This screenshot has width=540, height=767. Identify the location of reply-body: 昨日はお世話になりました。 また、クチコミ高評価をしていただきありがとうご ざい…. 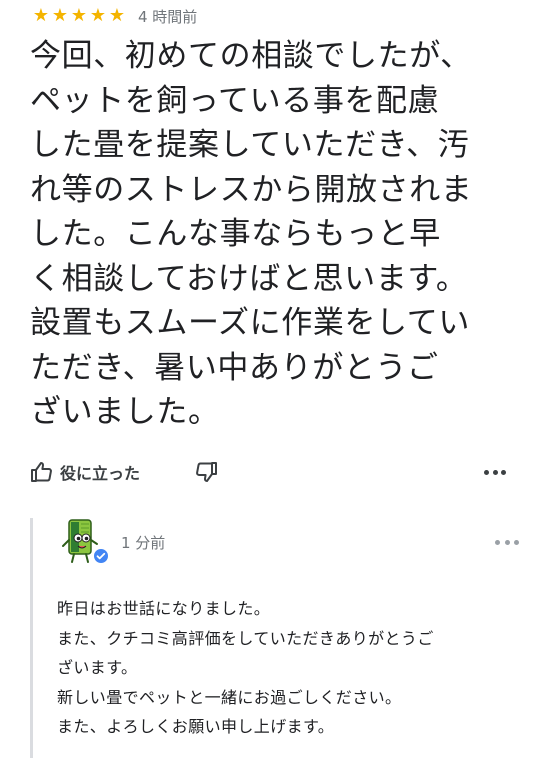
(245, 667).